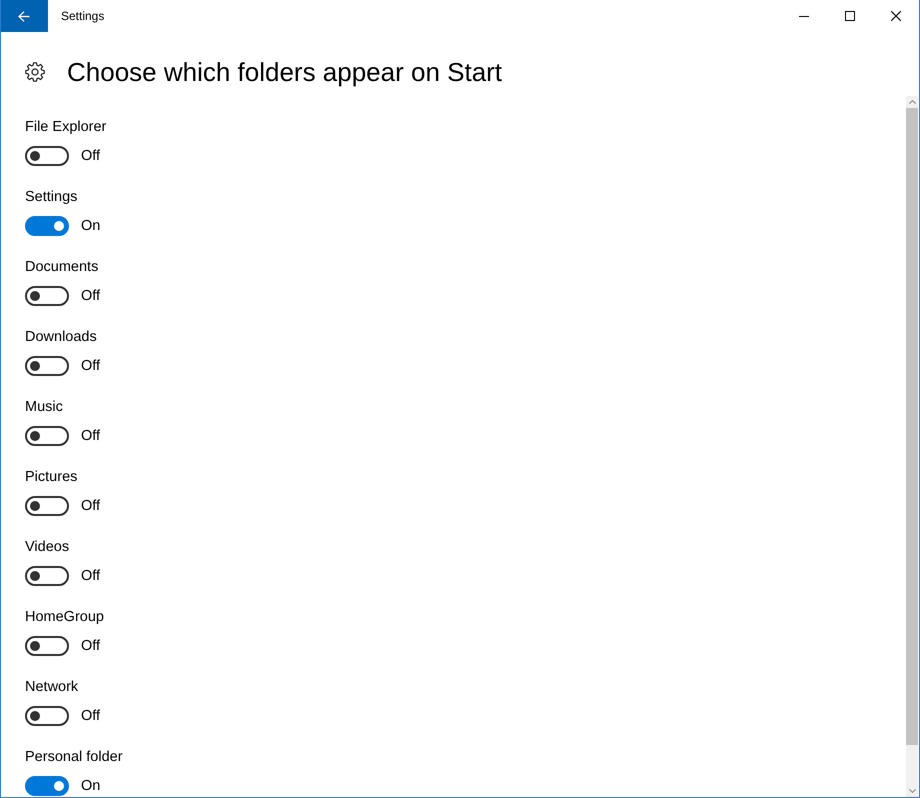 This screenshot has height=798, width=920. I want to click on chevron-up-icon, so click(912, 102).